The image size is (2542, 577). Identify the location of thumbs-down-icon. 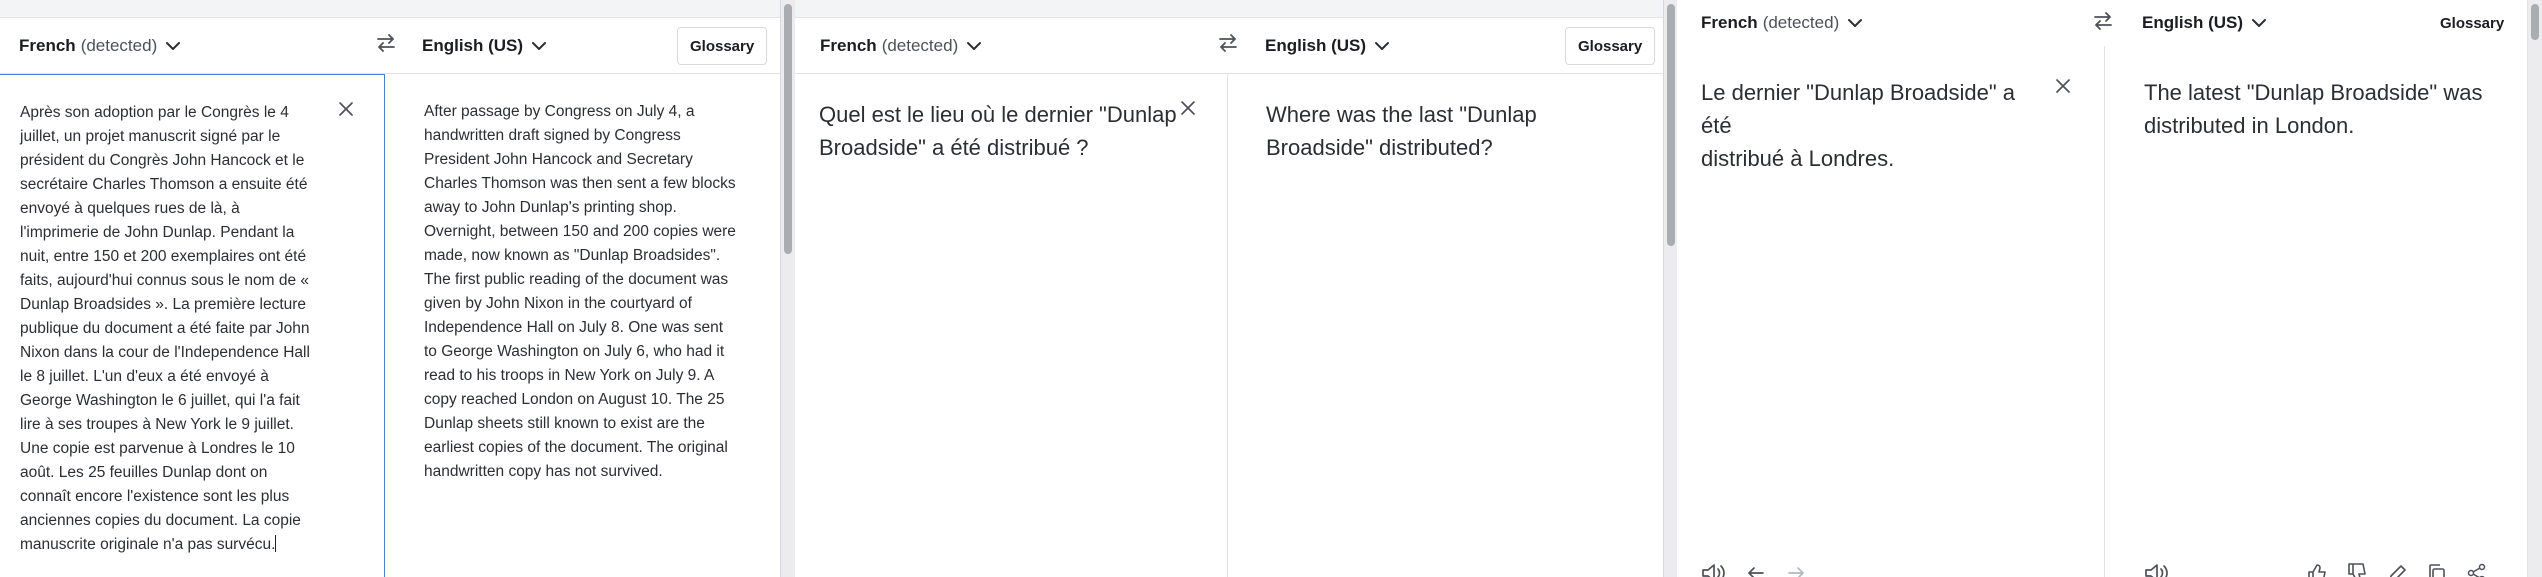
(2357, 570).